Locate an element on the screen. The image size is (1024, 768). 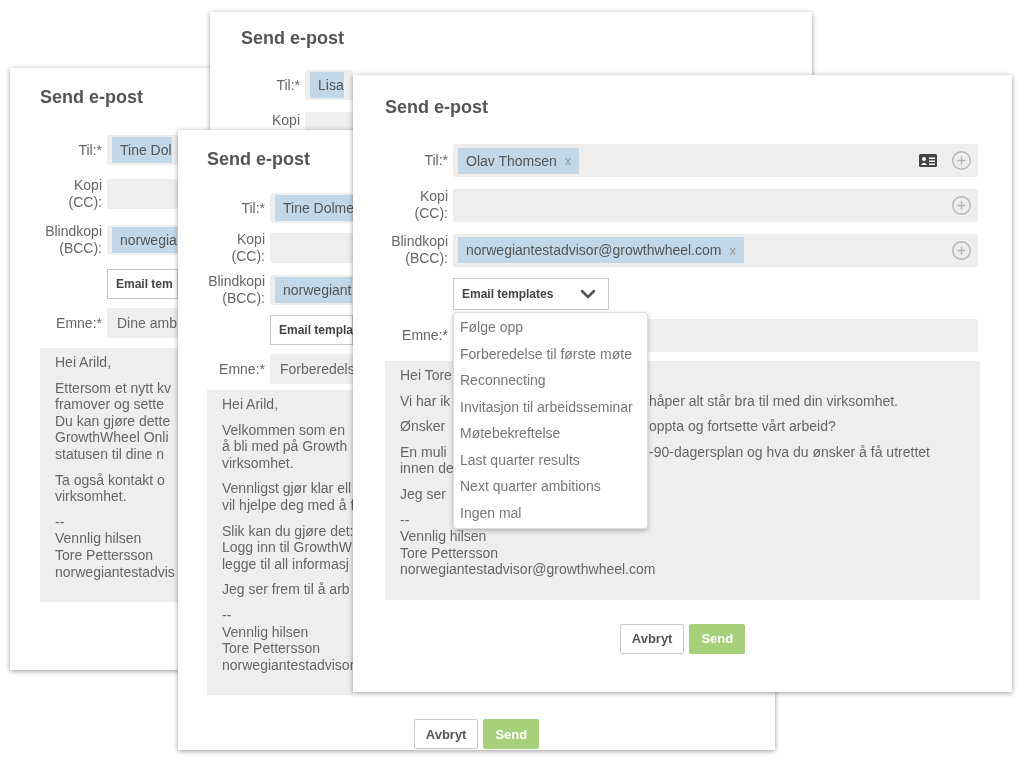
body-text: framover og sette is located at coordinates (109, 404).